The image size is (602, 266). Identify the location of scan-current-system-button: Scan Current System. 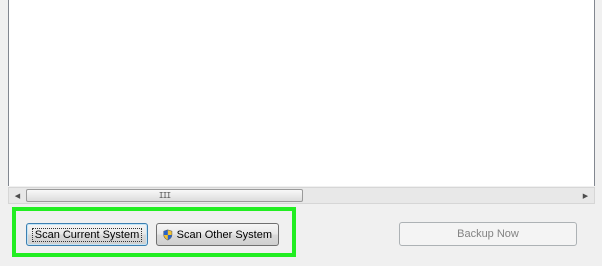
(87, 234).